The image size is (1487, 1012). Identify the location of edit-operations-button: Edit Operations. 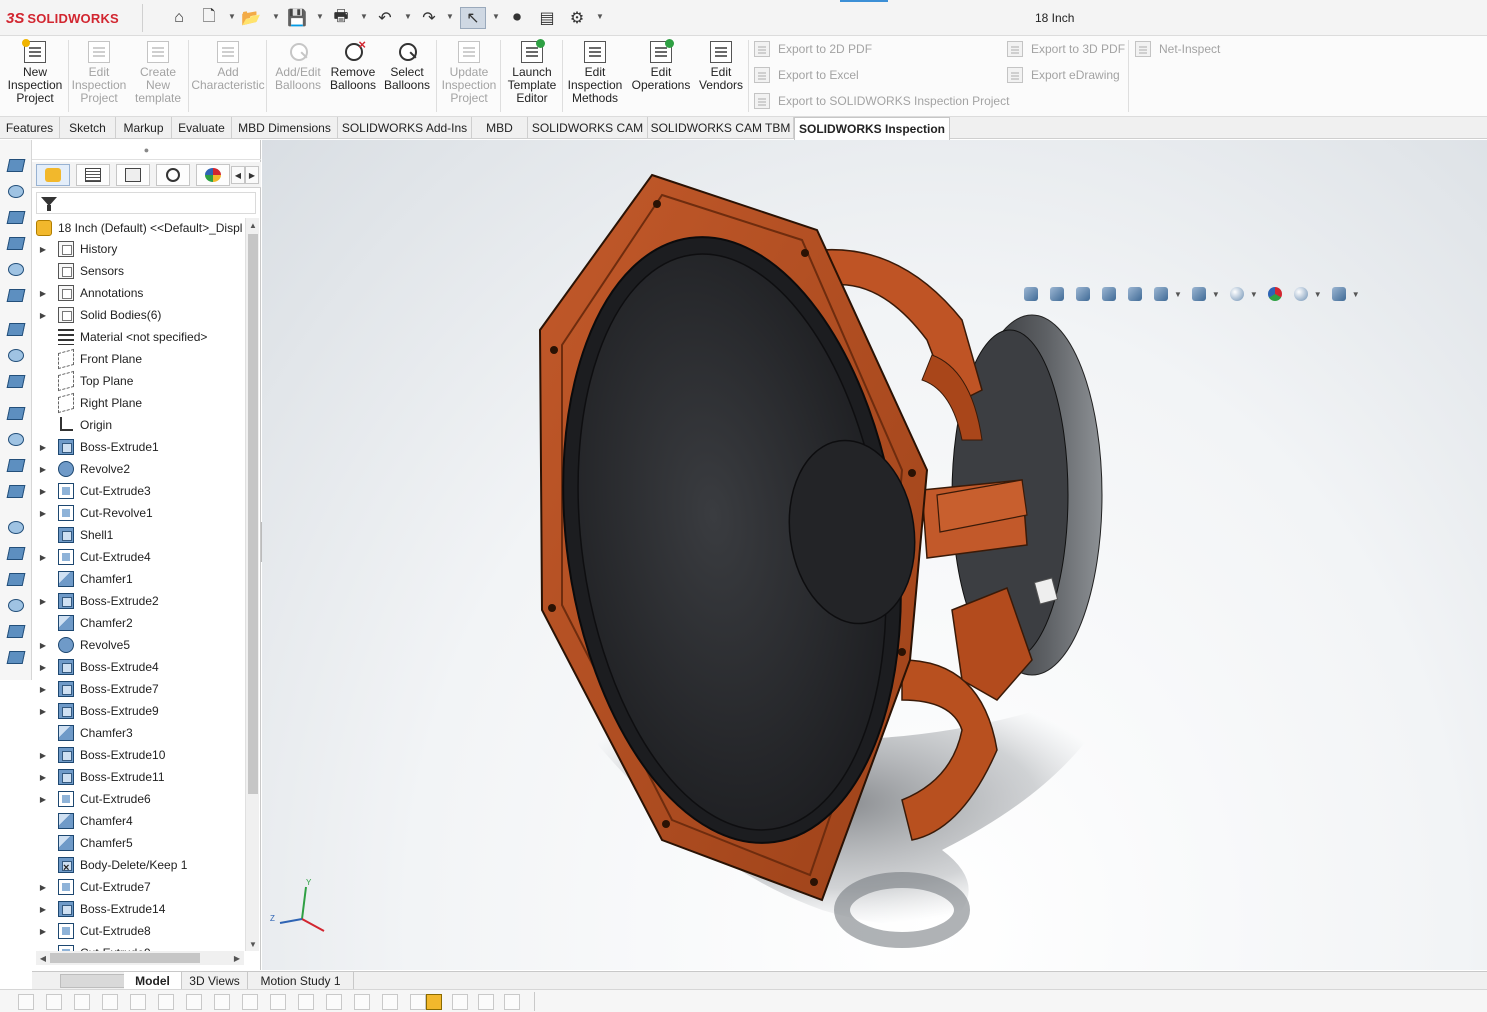
(661, 76).